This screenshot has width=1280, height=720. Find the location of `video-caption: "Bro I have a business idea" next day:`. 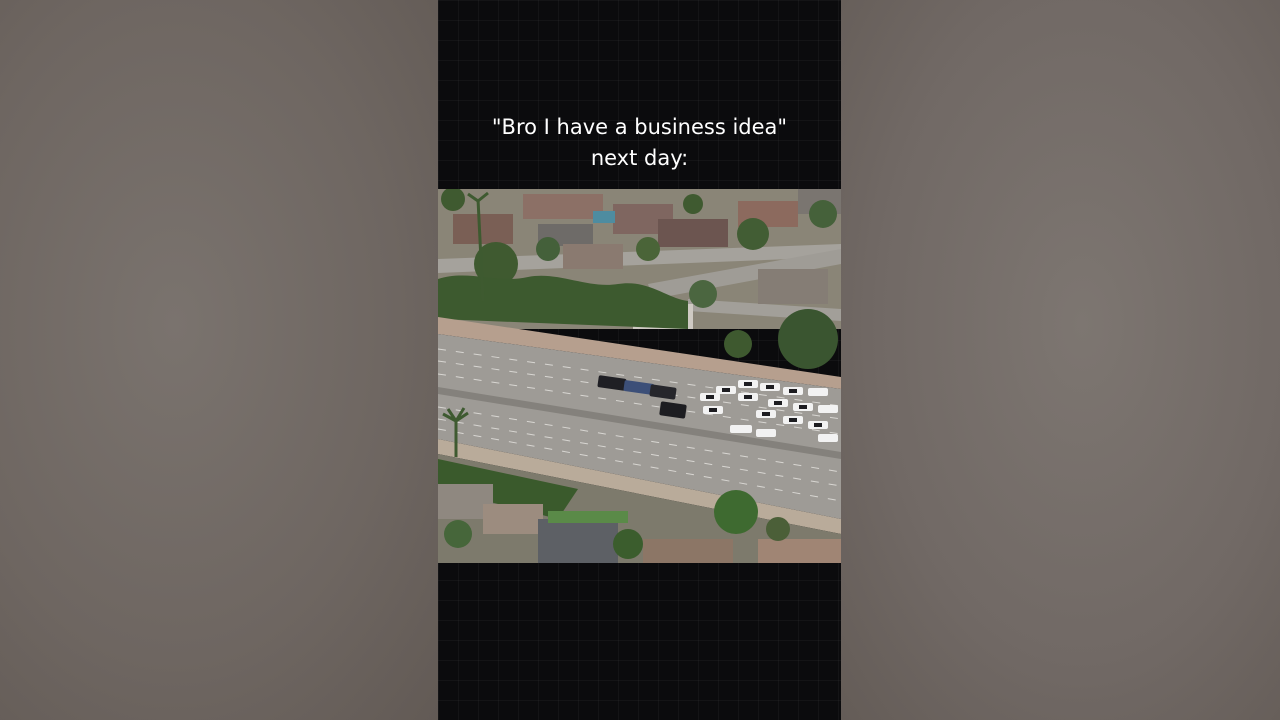

video-caption: "Bro I have a business idea" next day: is located at coordinates (639, 143).